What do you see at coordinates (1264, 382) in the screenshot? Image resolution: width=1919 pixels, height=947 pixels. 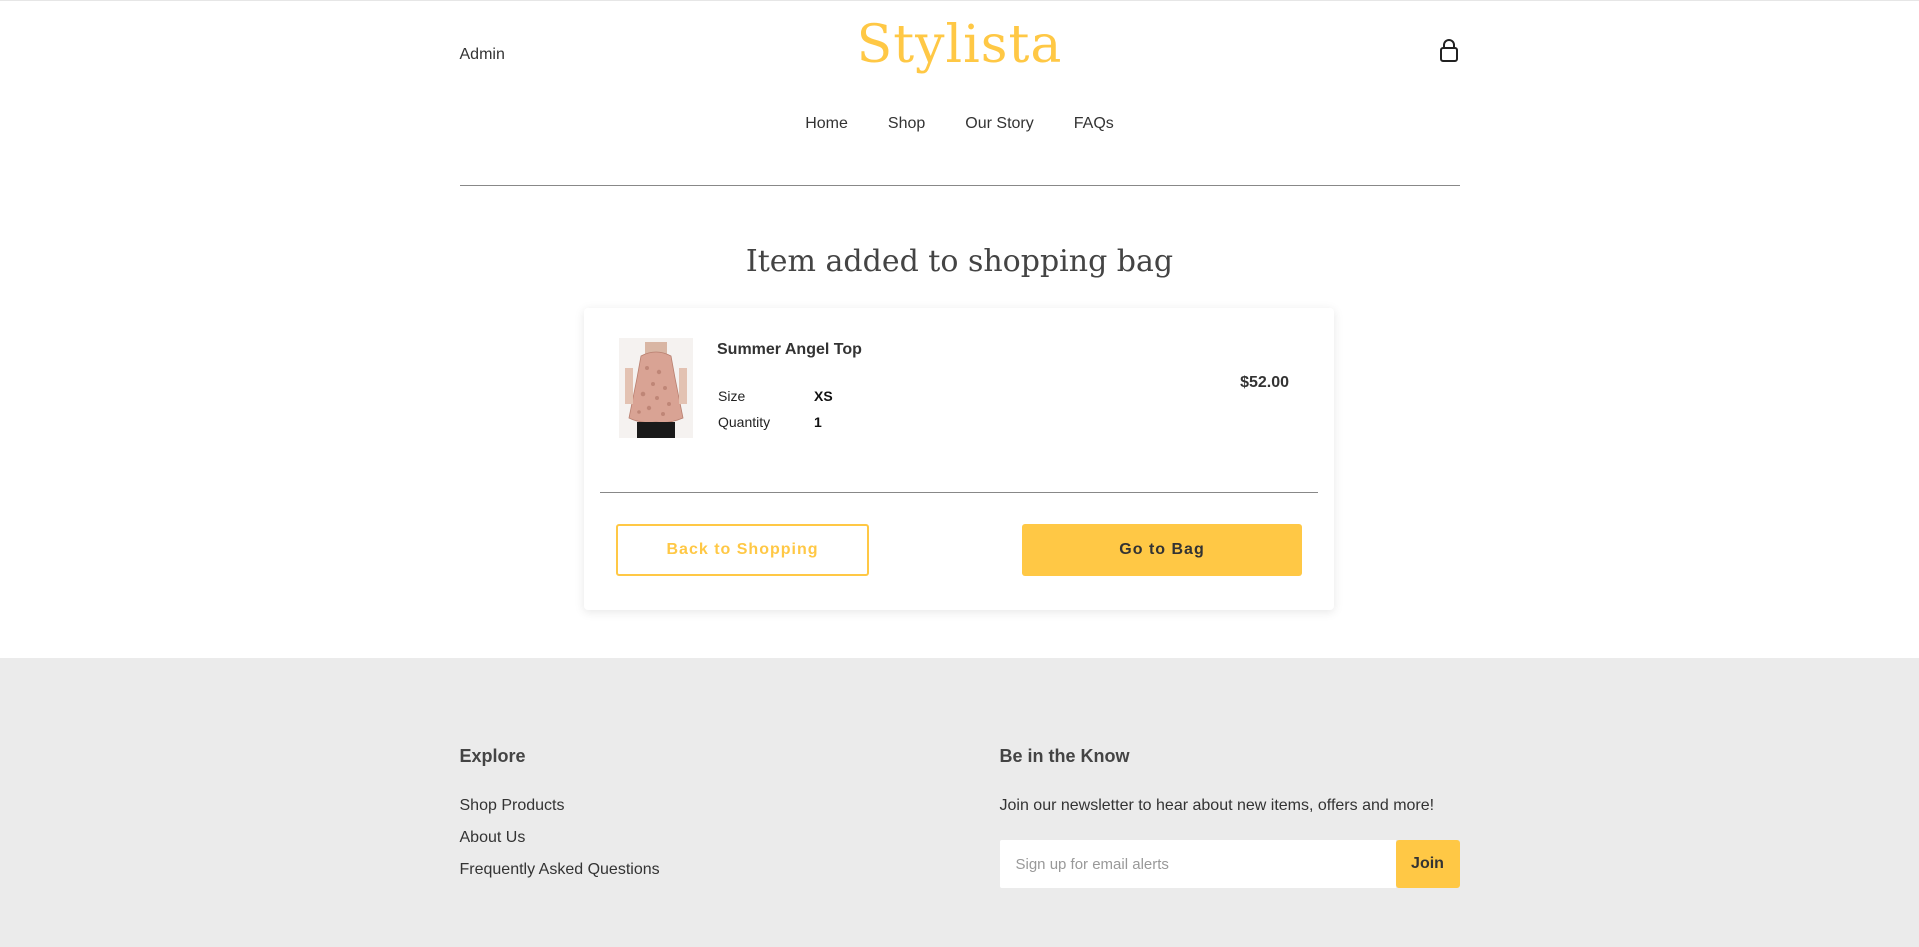 I see `item-price: $52.00` at bounding box center [1264, 382].